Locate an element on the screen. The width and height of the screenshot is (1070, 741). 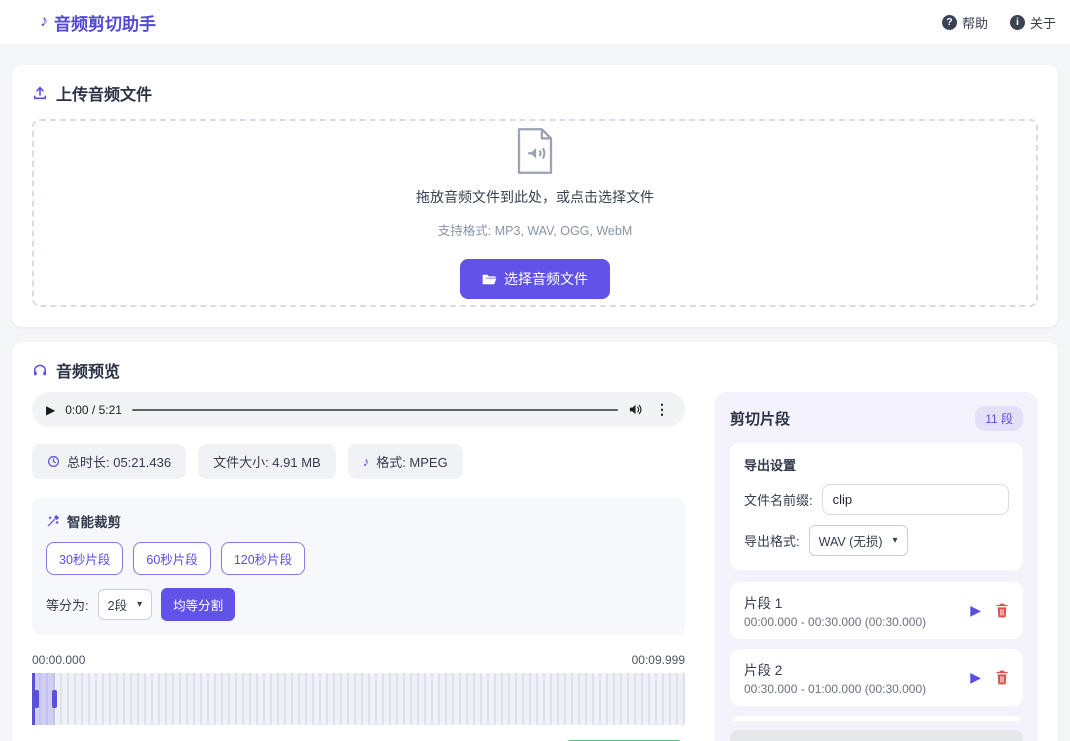
app-title-text: 音频剪切助手 is located at coordinates (105, 24).